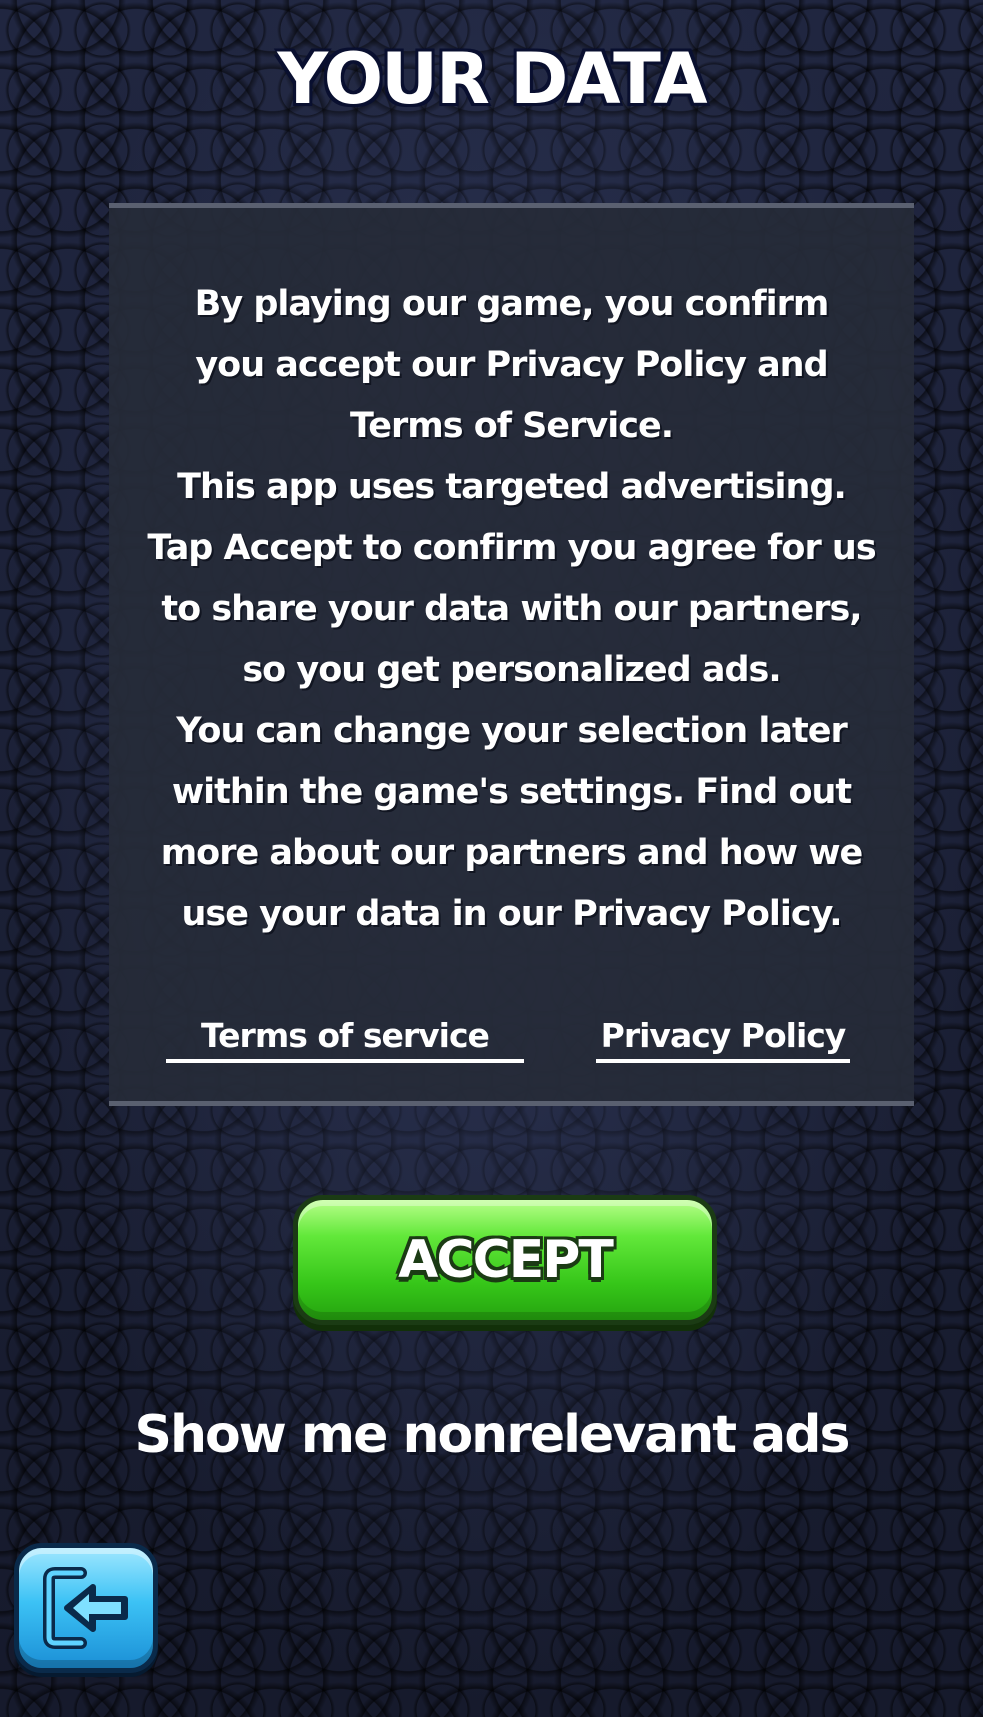  I want to click on consent-line: This app uses targeted advertising., so click(512, 487).